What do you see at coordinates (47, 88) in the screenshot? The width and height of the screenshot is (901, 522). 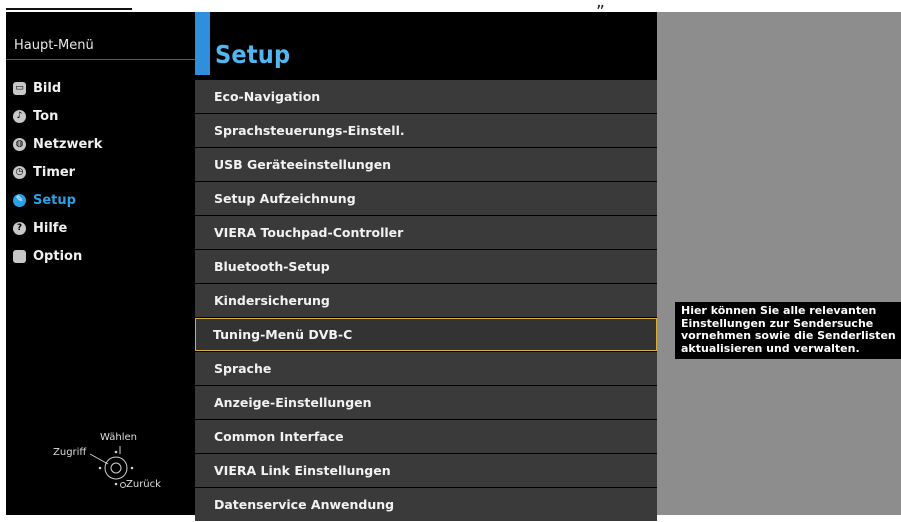 I see `main-menu-item-label: Bild` at bounding box center [47, 88].